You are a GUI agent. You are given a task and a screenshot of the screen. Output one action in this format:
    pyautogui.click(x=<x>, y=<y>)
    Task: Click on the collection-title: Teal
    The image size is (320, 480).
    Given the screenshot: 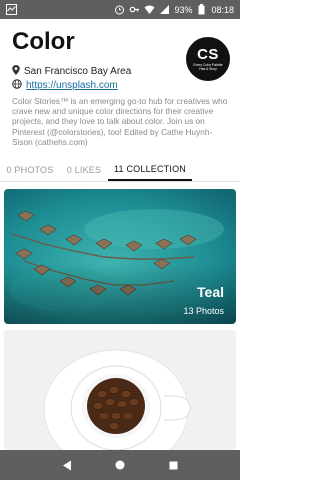 What is the action you would take?
    pyautogui.click(x=210, y=292)
    